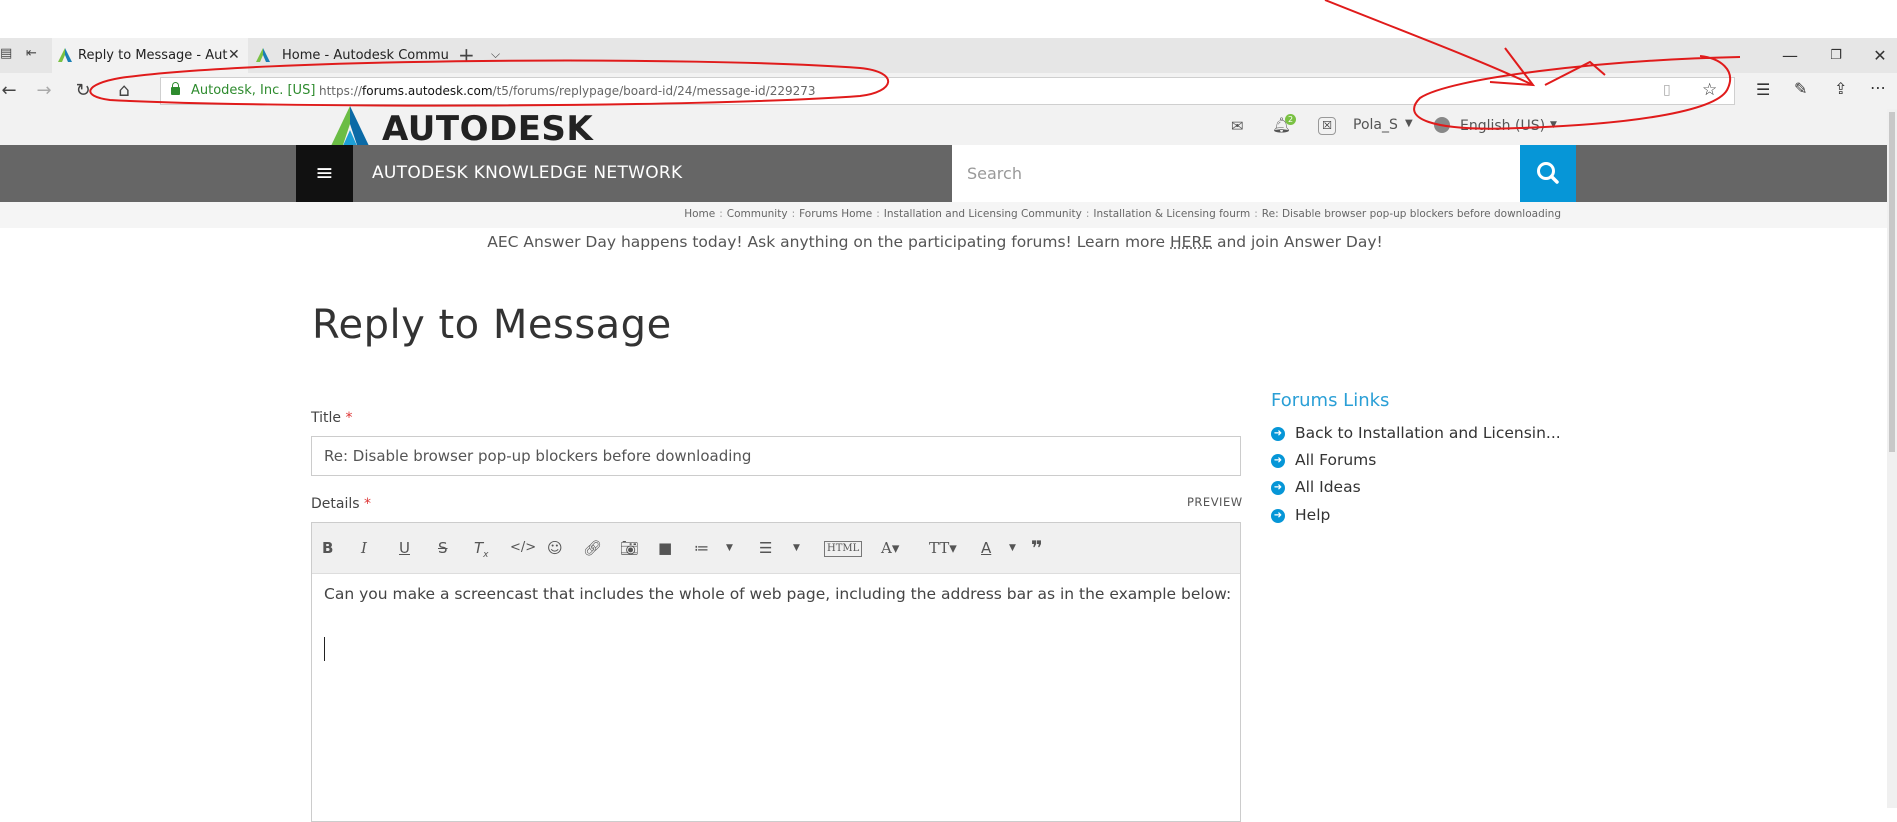  What do you see at coordinates (1892, 282) in the screenshot?
I see `scrollbar-thumb` at bounding box center [1892, 282].